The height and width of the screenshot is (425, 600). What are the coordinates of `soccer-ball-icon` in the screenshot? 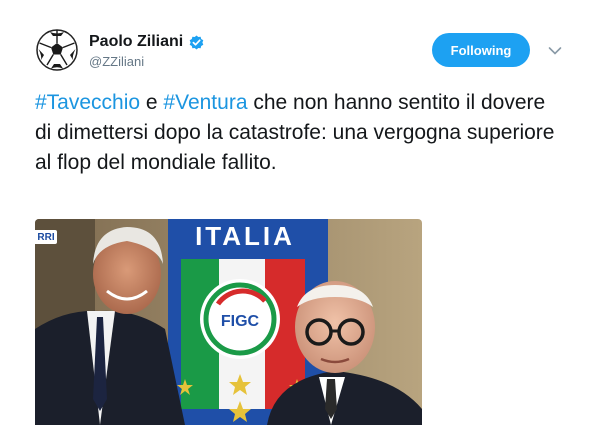 It's located at (57, 50).